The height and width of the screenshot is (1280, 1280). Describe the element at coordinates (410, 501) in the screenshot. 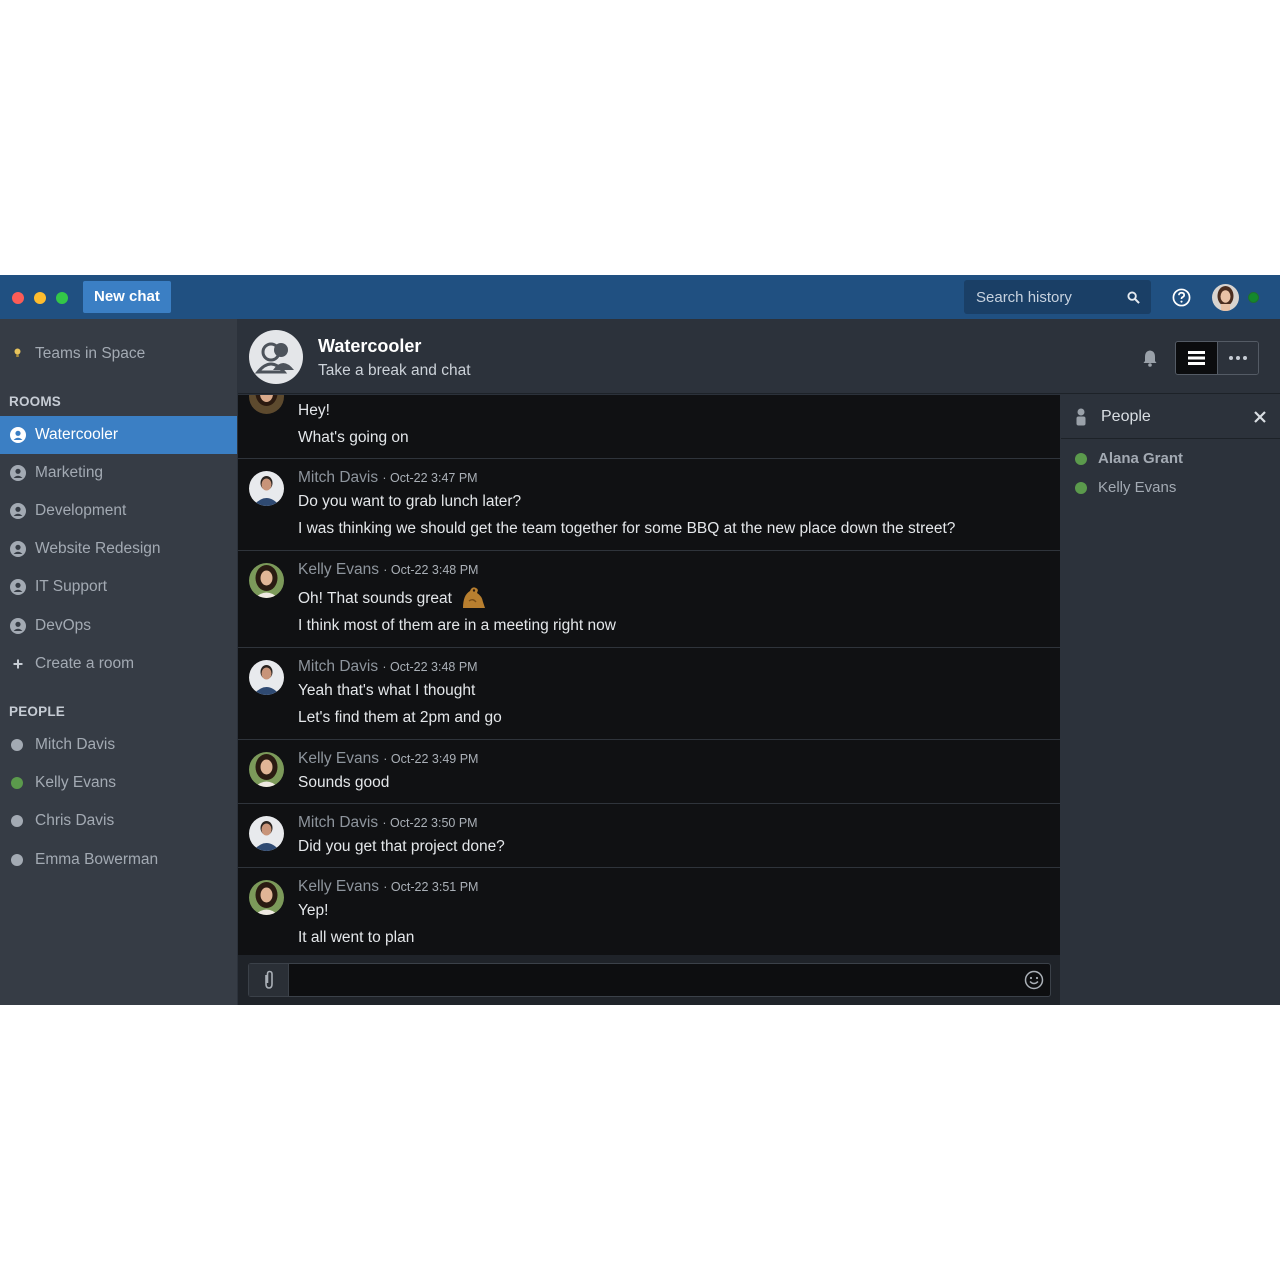

I see `message-text: Do you want to grab lunch later?` at that location.